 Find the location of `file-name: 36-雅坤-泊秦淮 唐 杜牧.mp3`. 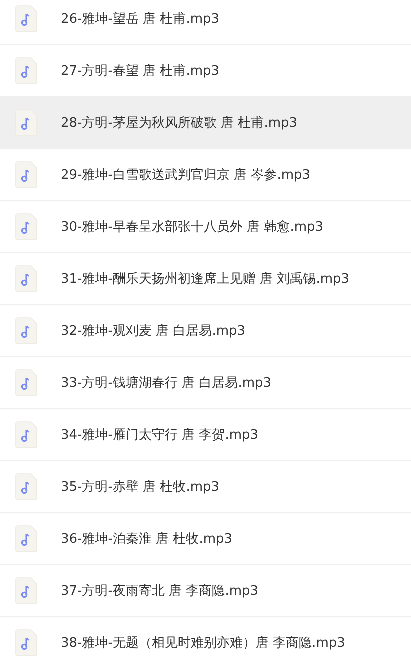

file-name: 36-雅坤-泊秦淮 唐 杜牧.mp3 is located at coordinates (147, 539).